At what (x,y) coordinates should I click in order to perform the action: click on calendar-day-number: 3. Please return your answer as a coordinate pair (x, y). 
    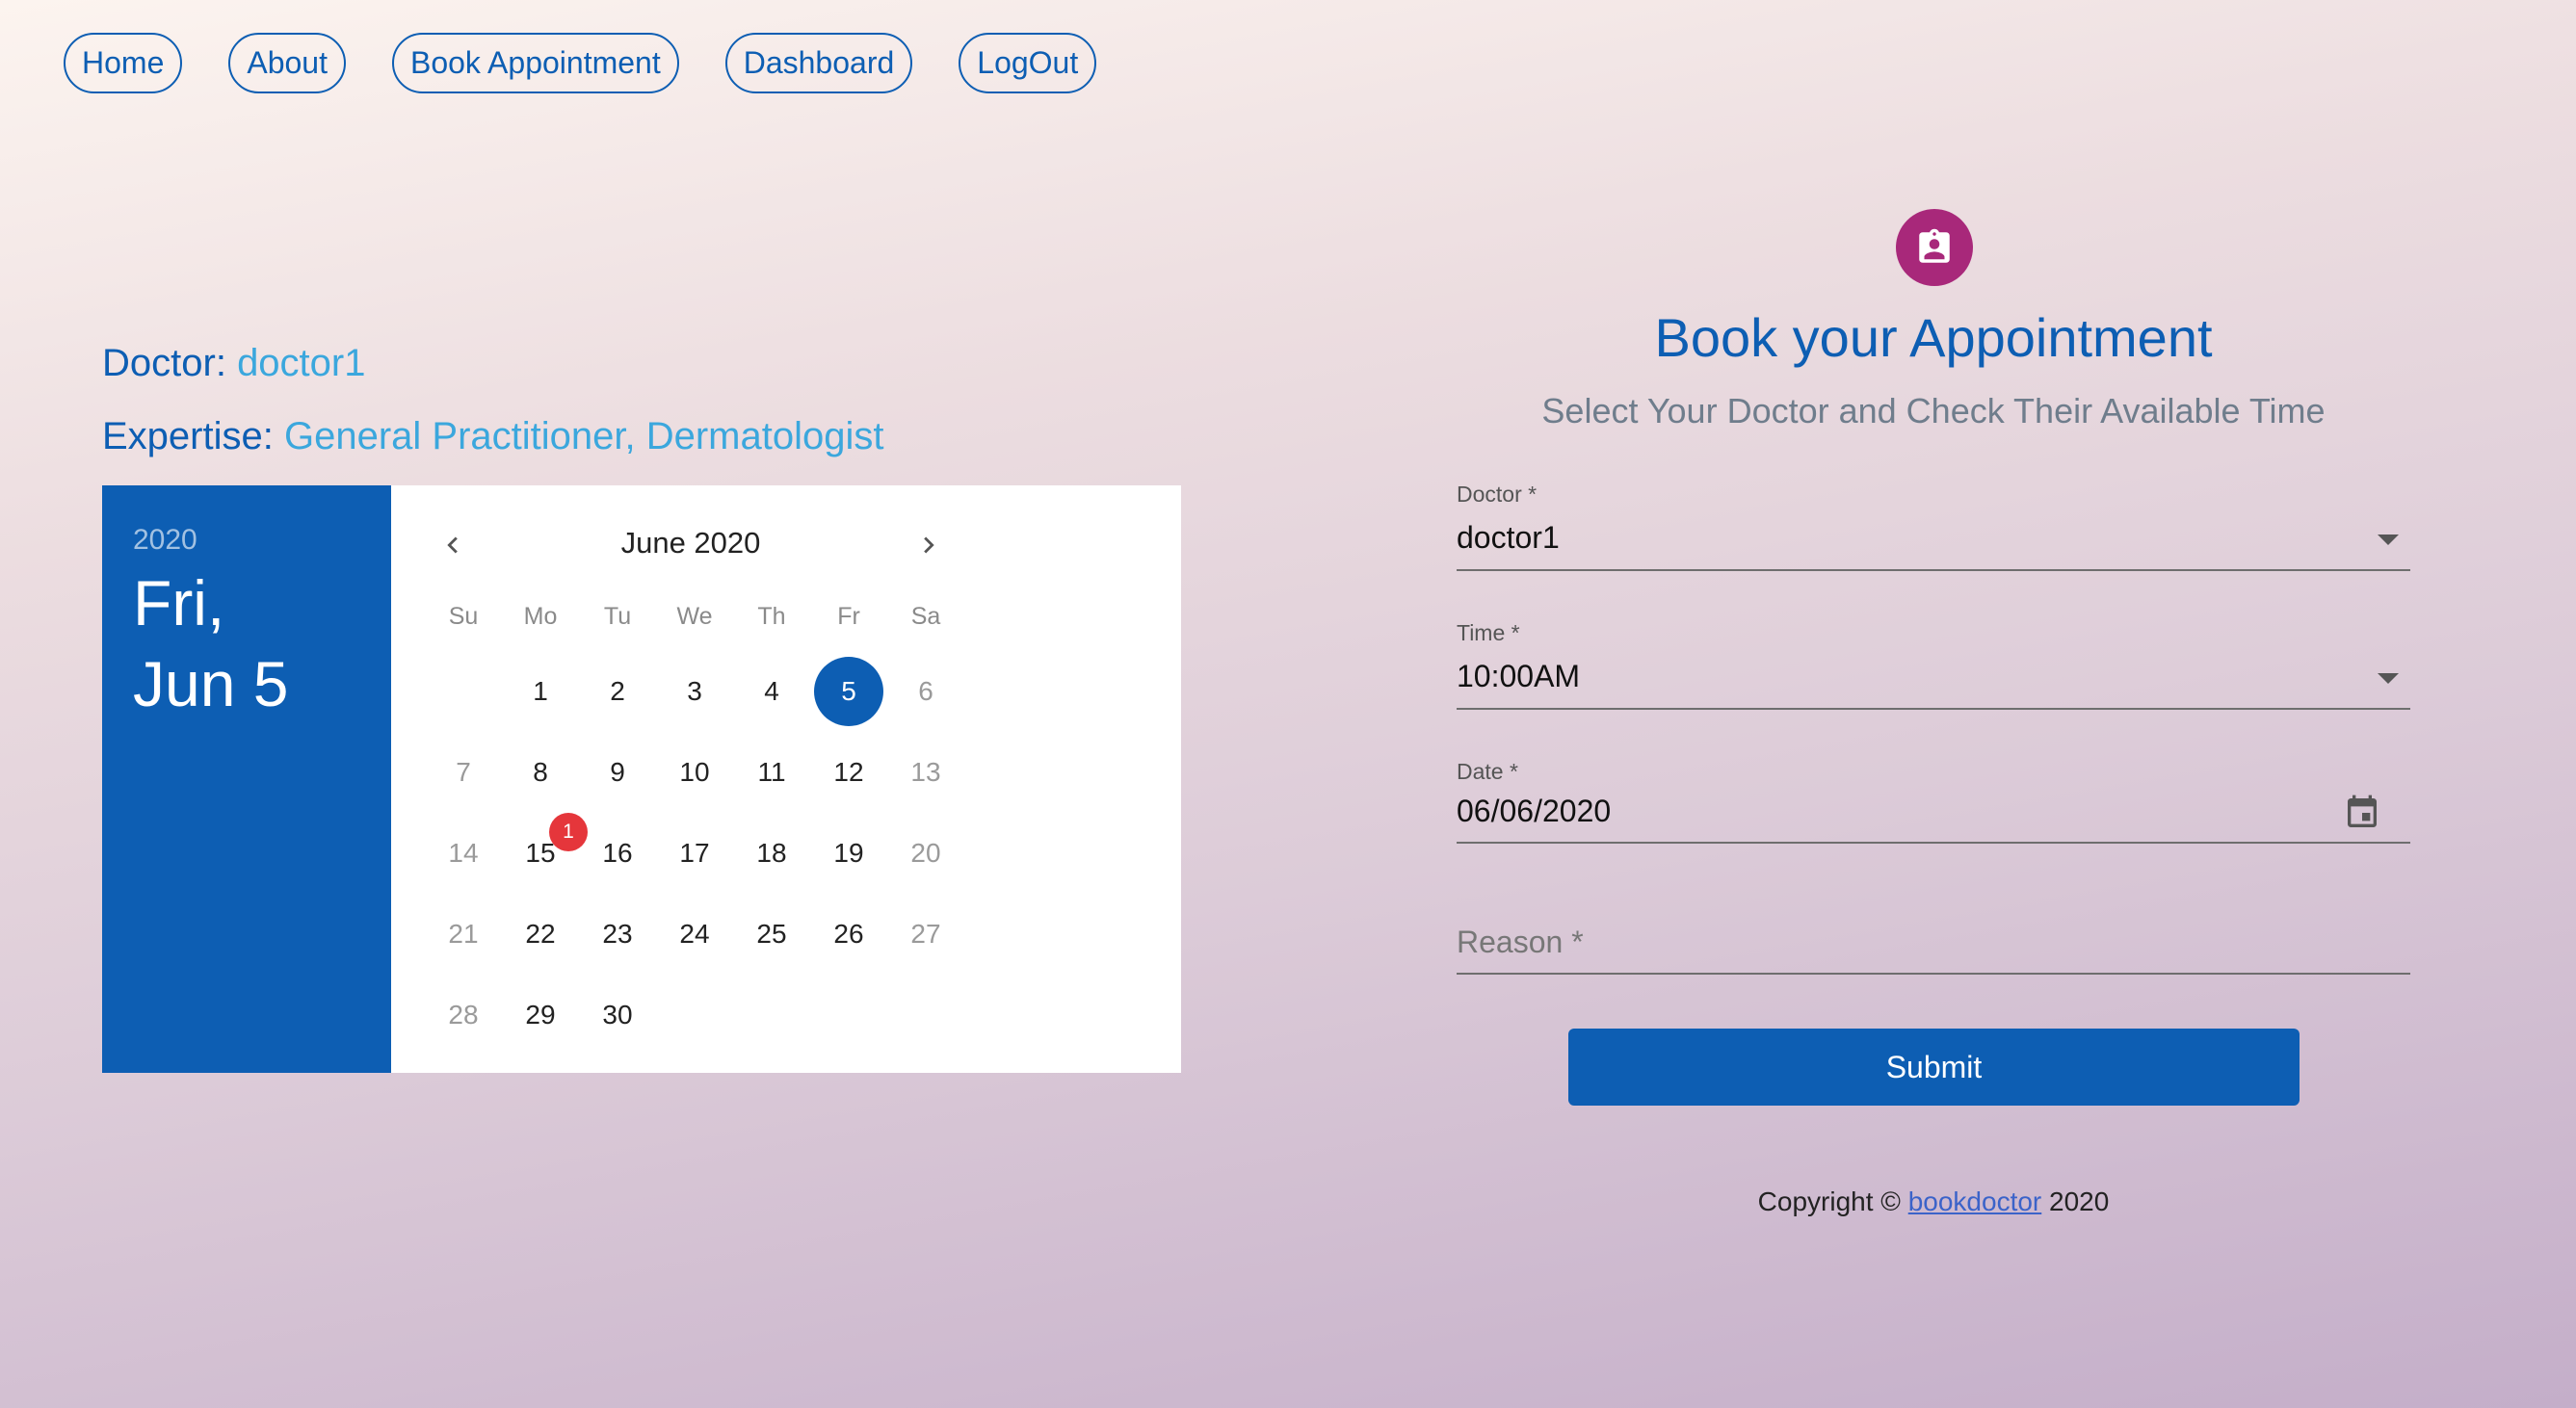
    Looking at the image, I should click on (695, 691).